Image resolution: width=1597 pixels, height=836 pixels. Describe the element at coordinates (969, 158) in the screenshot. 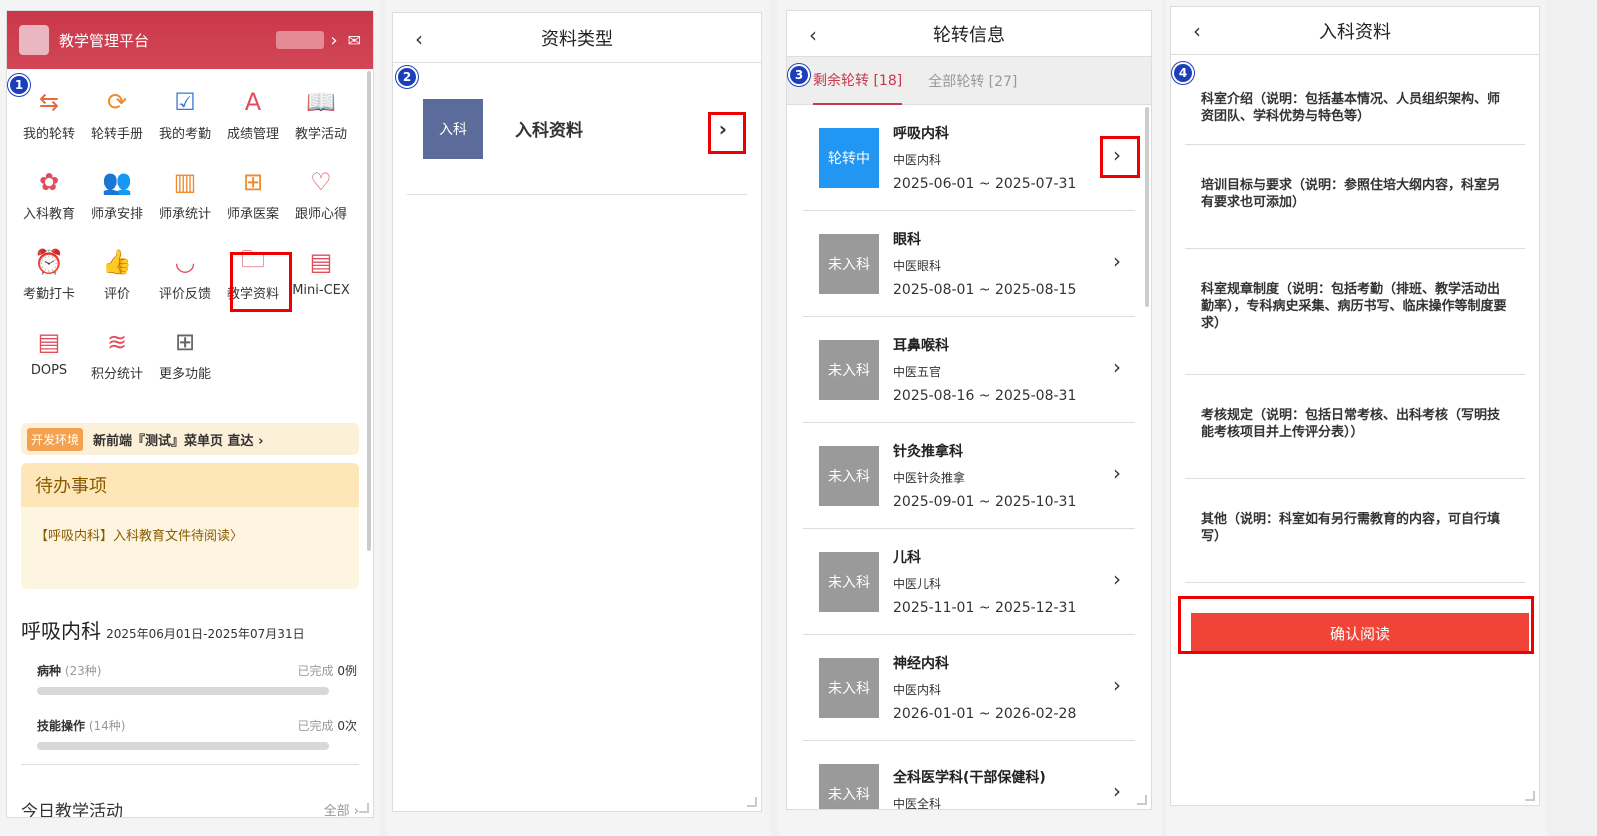

I see `rotation-row: 轮转中 呼吸内科 中医内科 2025-06-01 ~ 2025-07-31 ›` at that location.